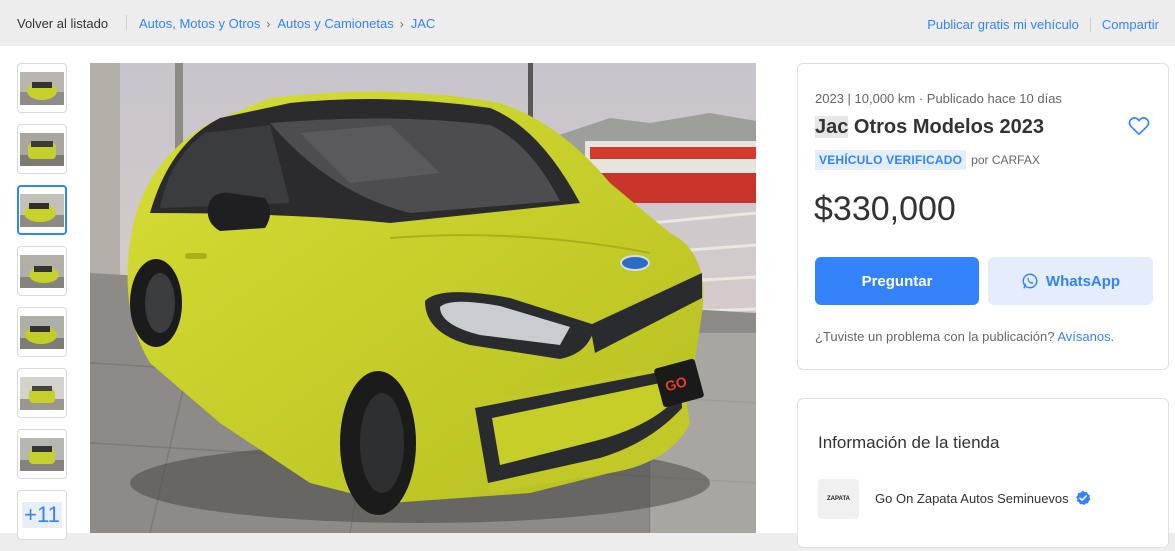 This screenshot has width=1175, height=551. I want to click on price: $330,000, so click(885, 209).